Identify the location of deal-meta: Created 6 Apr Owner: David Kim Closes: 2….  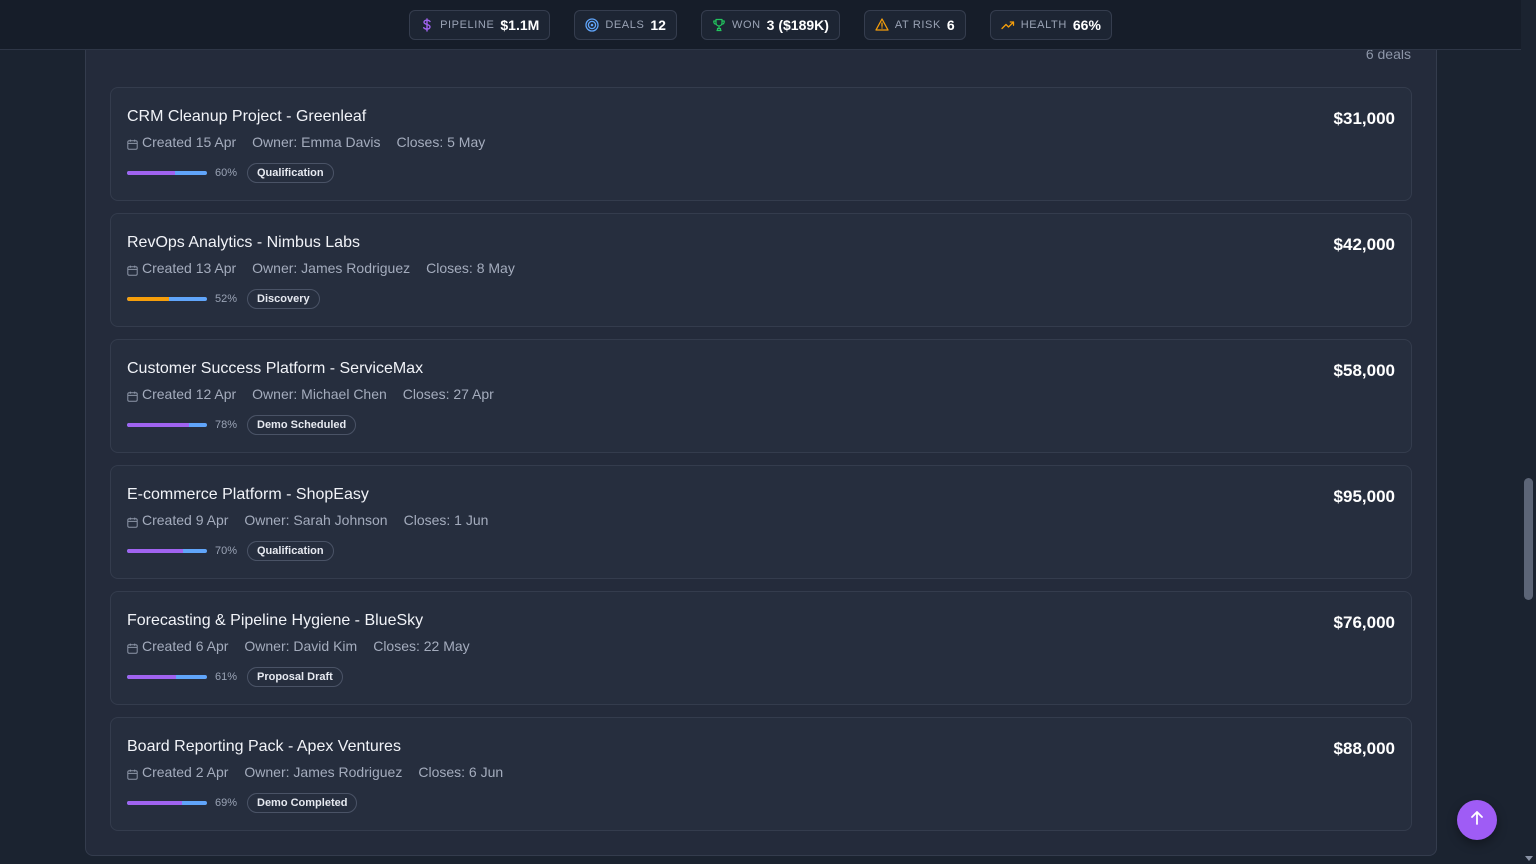
(298, 646).